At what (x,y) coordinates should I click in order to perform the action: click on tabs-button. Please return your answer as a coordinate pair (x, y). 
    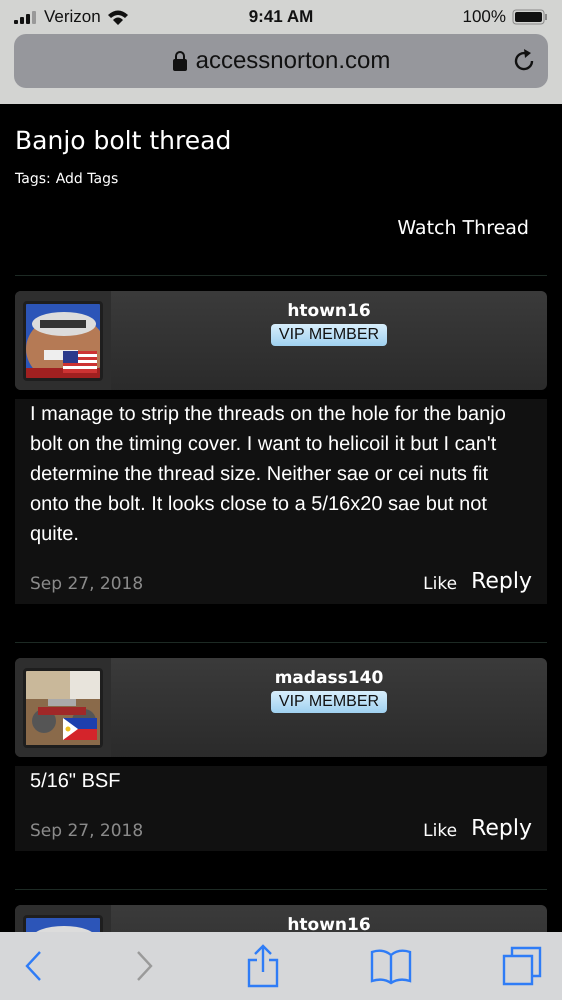
    Looking at the image, I should click on (522, 966).